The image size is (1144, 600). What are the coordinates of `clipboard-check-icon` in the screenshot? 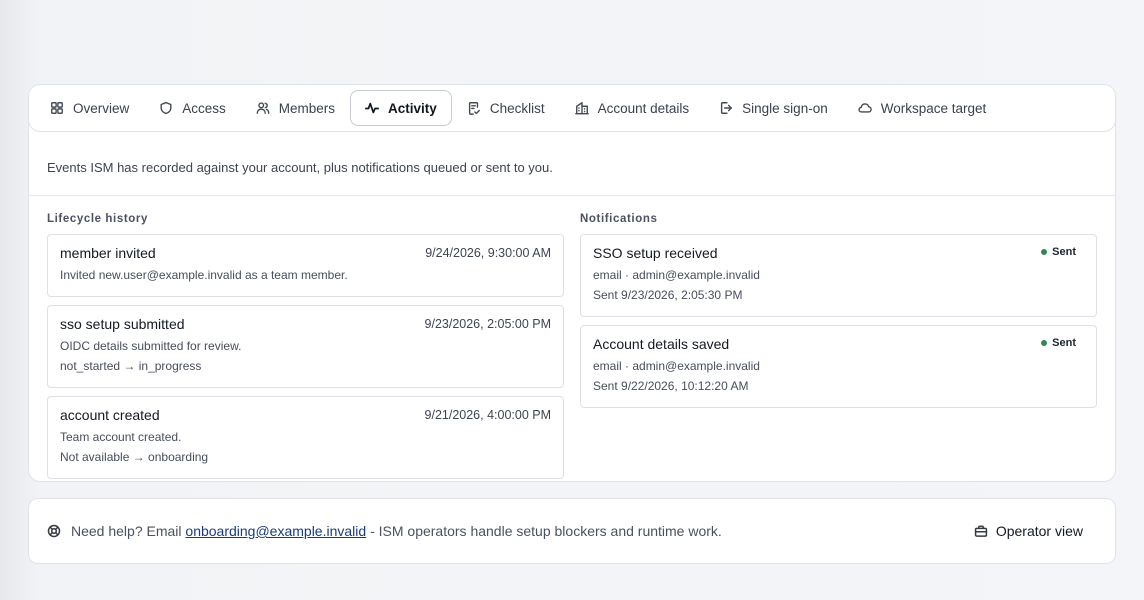 It's located at (474, 108).